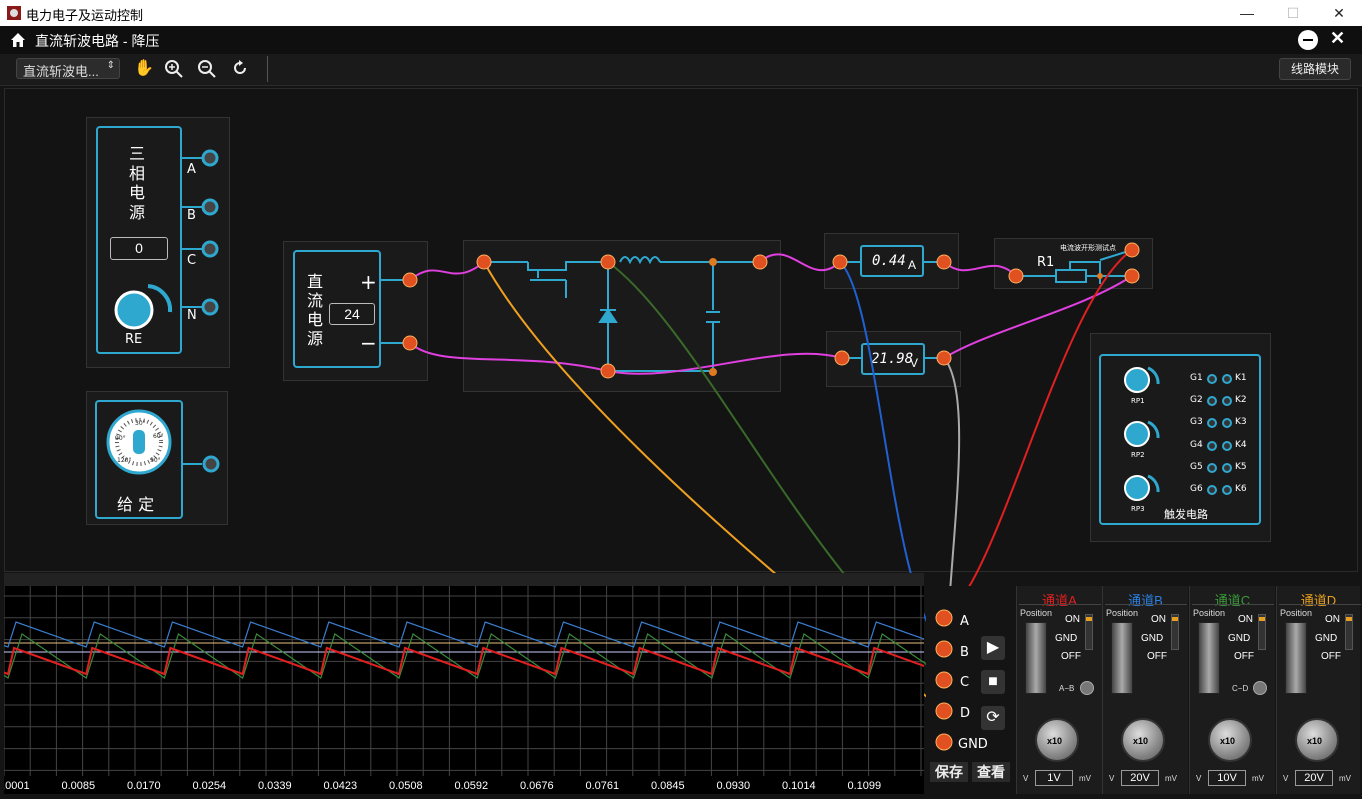 Image resolution: width=1362 pixels, height=799 pixels. What do you see at coordinates (1059, 600) in the screenshot?
I see `channel-title: 通道A` at bounding box center [1059, 600].